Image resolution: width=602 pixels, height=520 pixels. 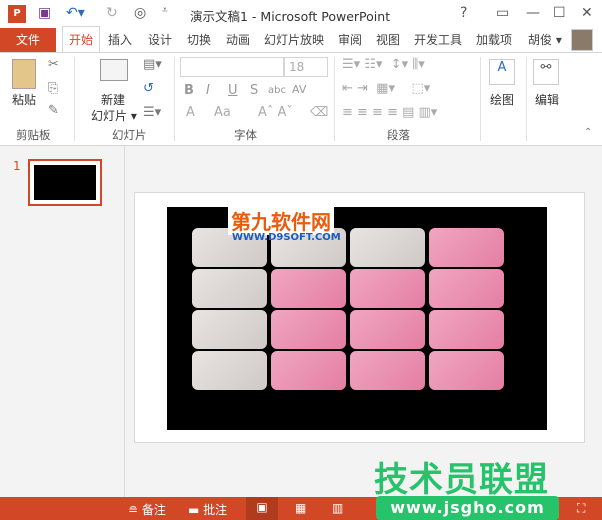 I want to click on slide-thumbnail, so click(x=65, y=182).